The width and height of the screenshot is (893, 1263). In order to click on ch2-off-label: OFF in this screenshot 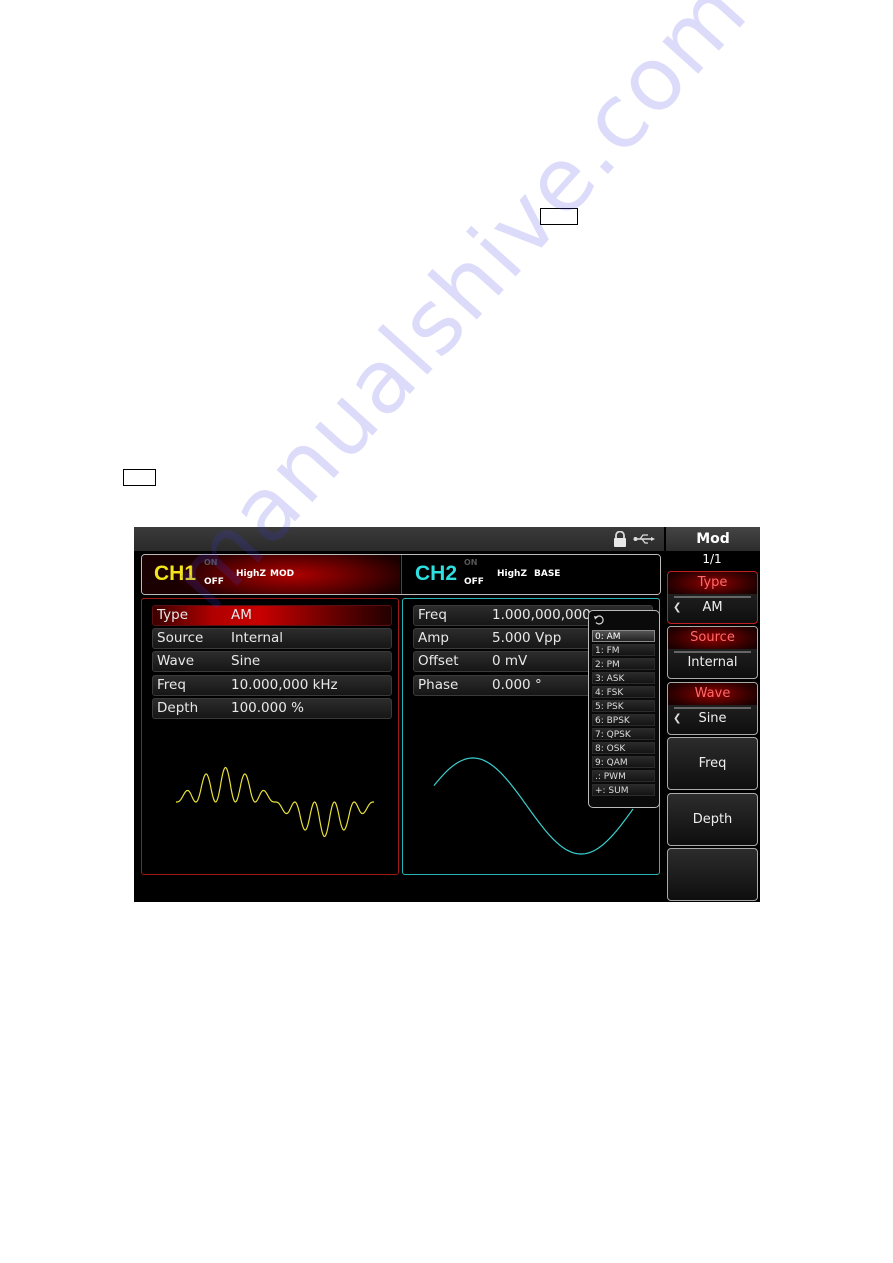, I will do `click(474, 582)`.